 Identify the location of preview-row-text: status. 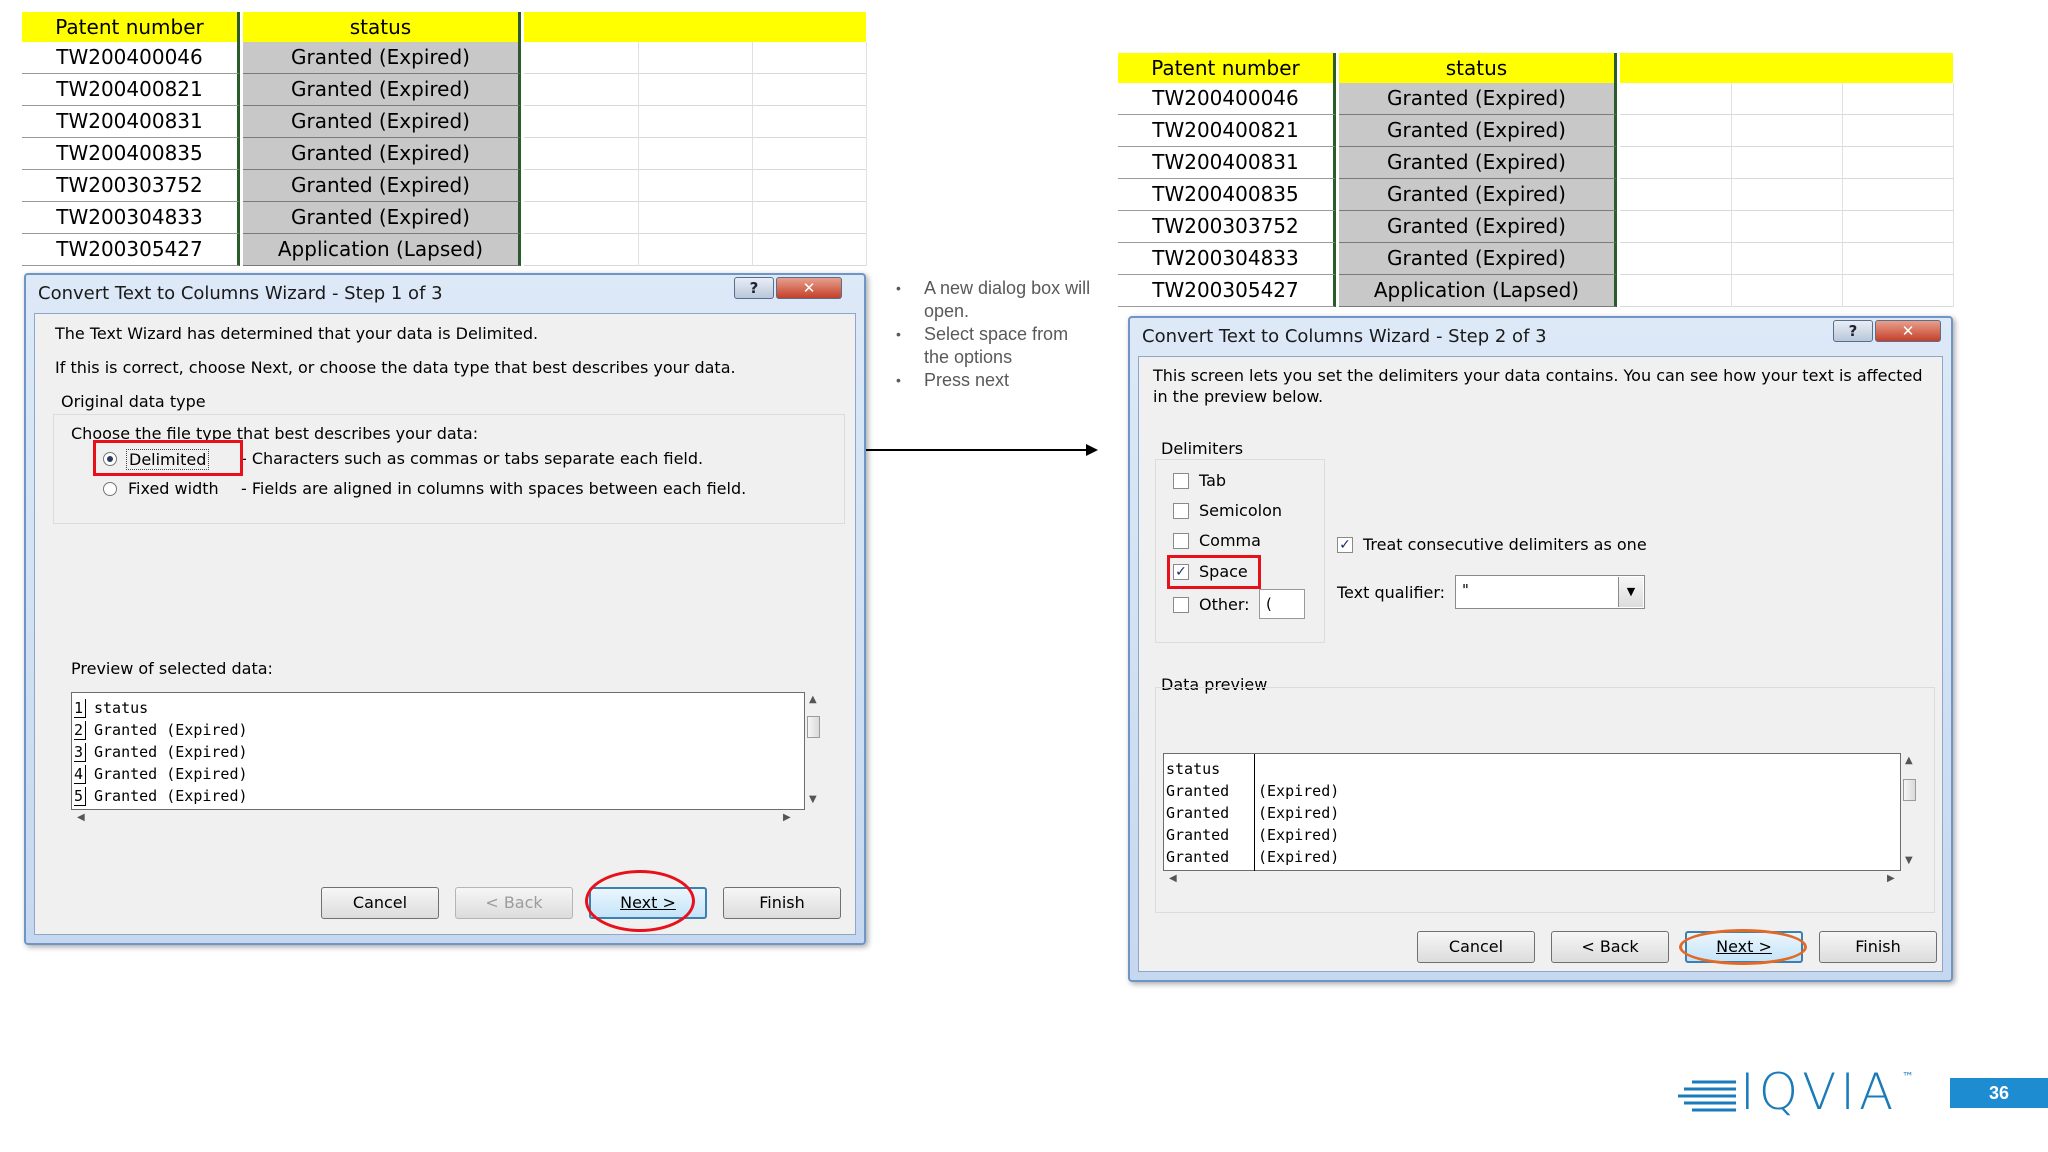
(121, 708).